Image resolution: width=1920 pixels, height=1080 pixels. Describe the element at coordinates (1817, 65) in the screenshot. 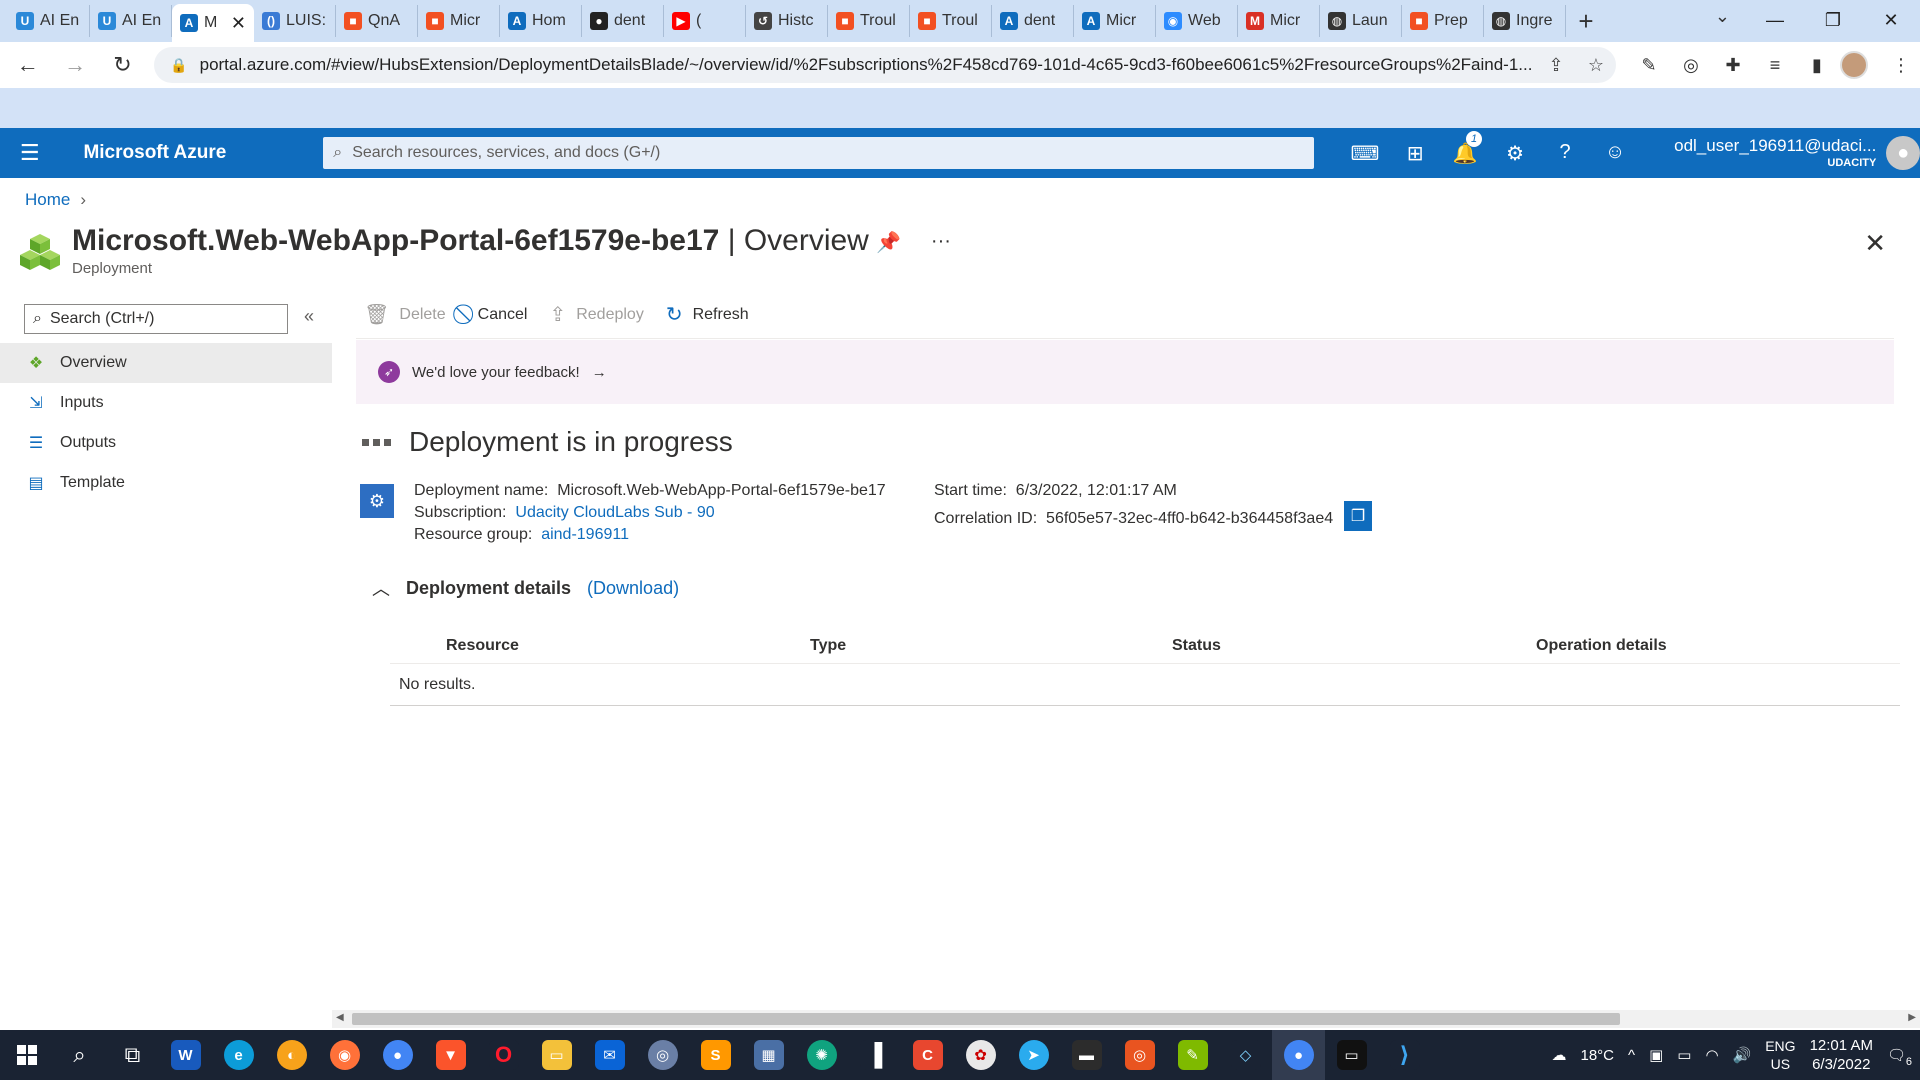

I see `sidebar-icon: ▮` at that location.